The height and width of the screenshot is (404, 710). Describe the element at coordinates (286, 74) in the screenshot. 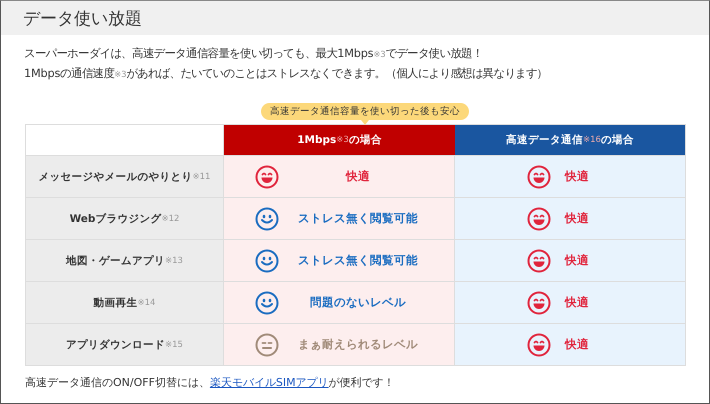

I see `intro-text: 1Mbpsの通信速度※3があれば、たいていのことはストレスなくできます。（個人により感想は異なります）` at that location.